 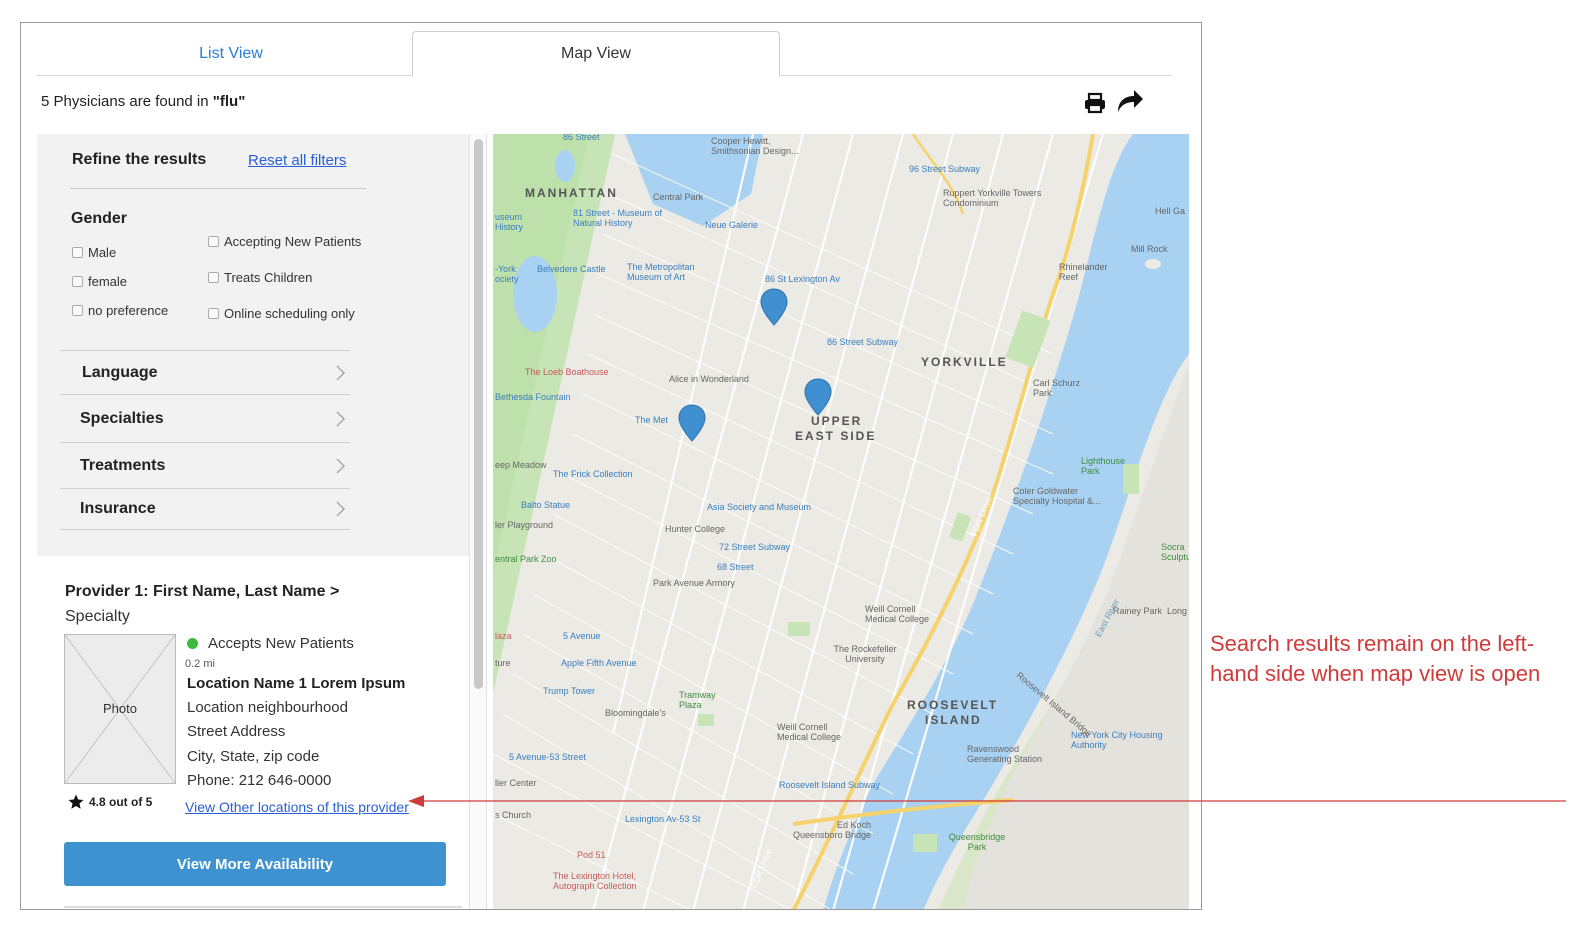 I want to click on refine-title: Refine the results, so click(x=139, y=159).